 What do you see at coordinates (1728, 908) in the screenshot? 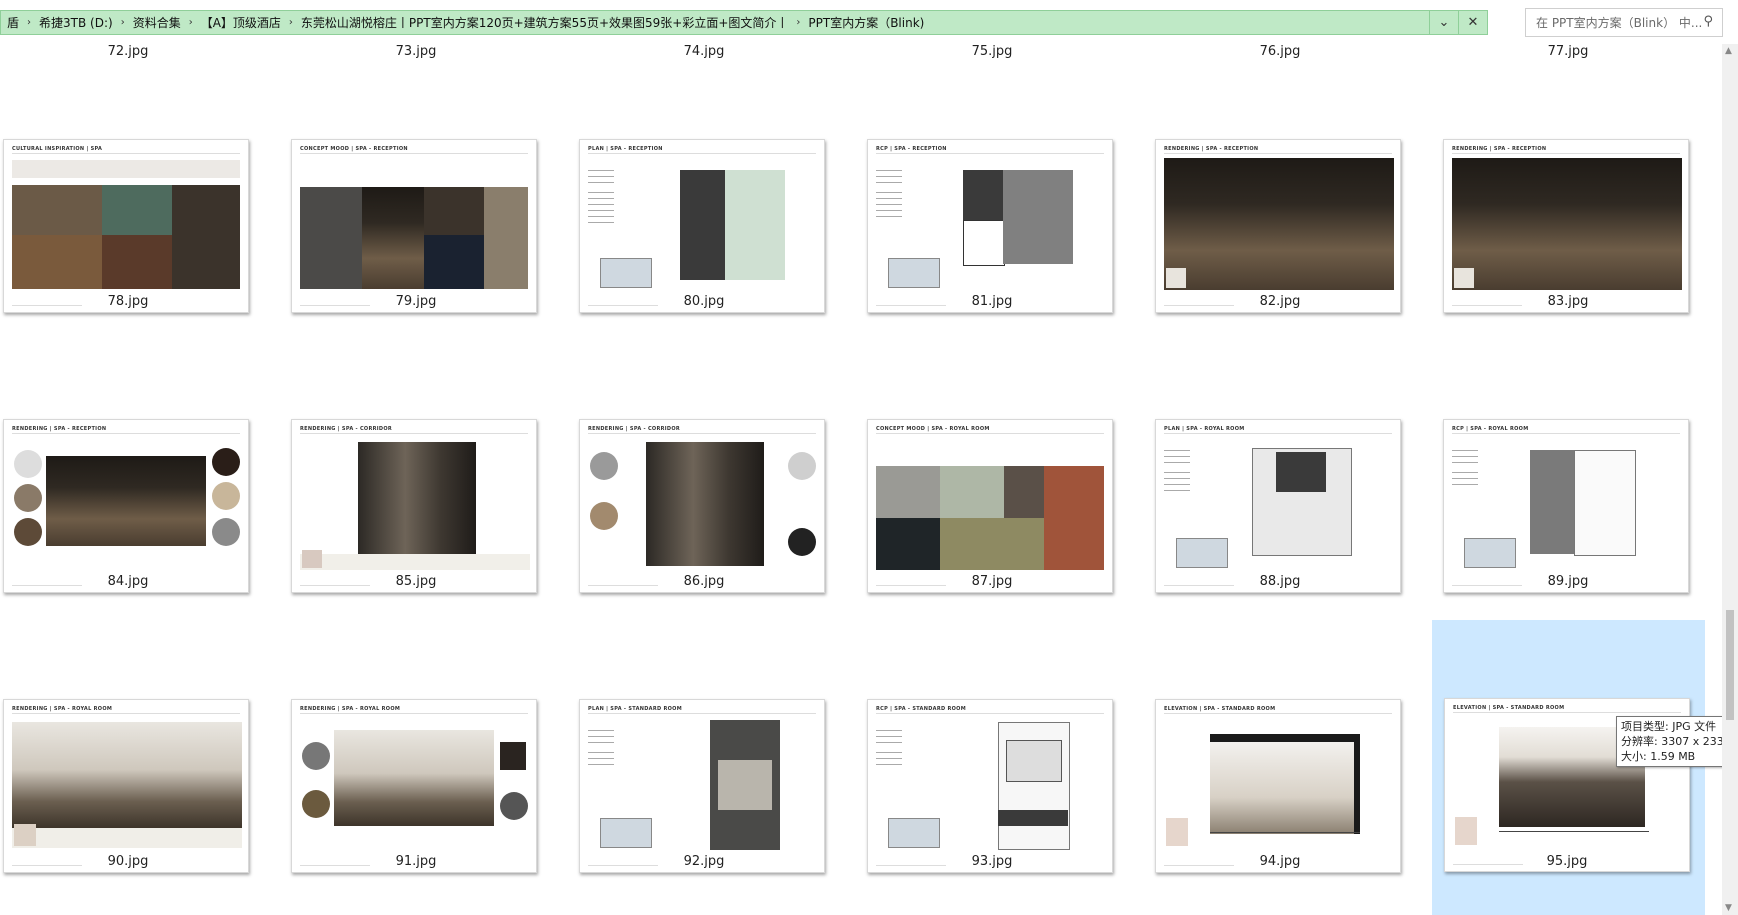
I see `scroll-down-icon: ▼` at bounding box center [1728, 908].